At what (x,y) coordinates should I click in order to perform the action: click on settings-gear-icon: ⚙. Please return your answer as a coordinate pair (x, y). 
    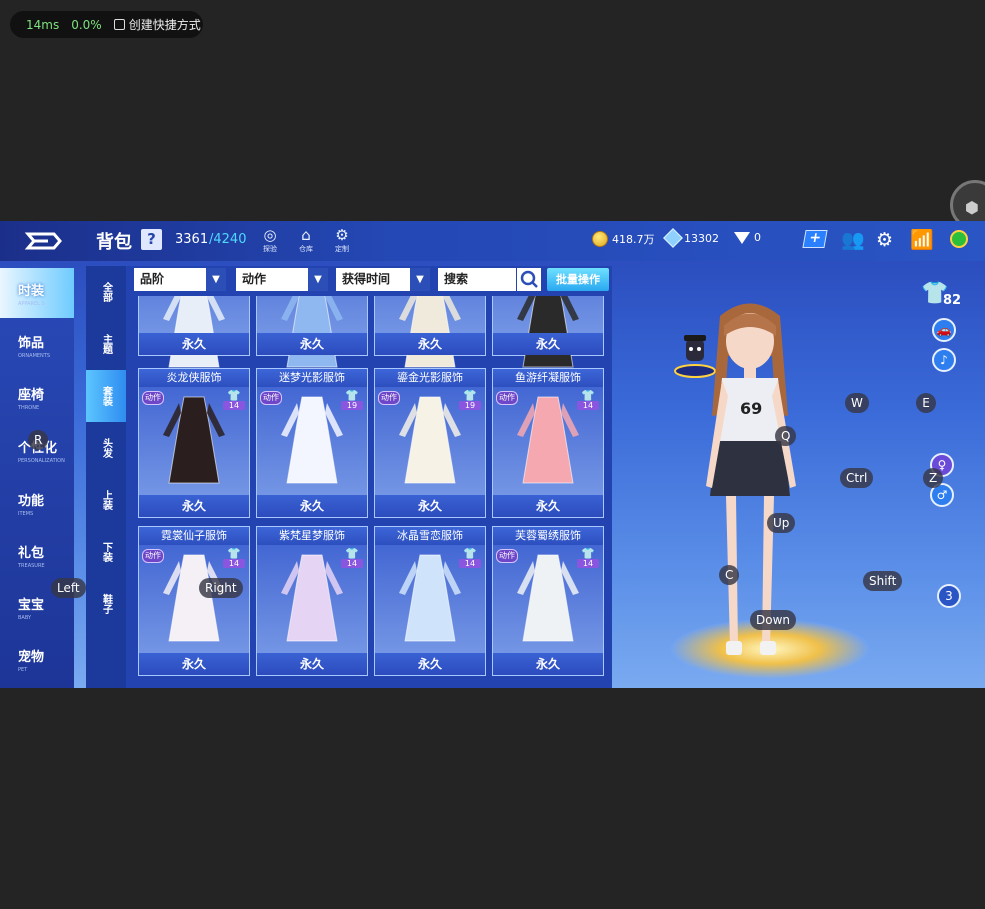
    Looking at the image, I should click on (884, 240).